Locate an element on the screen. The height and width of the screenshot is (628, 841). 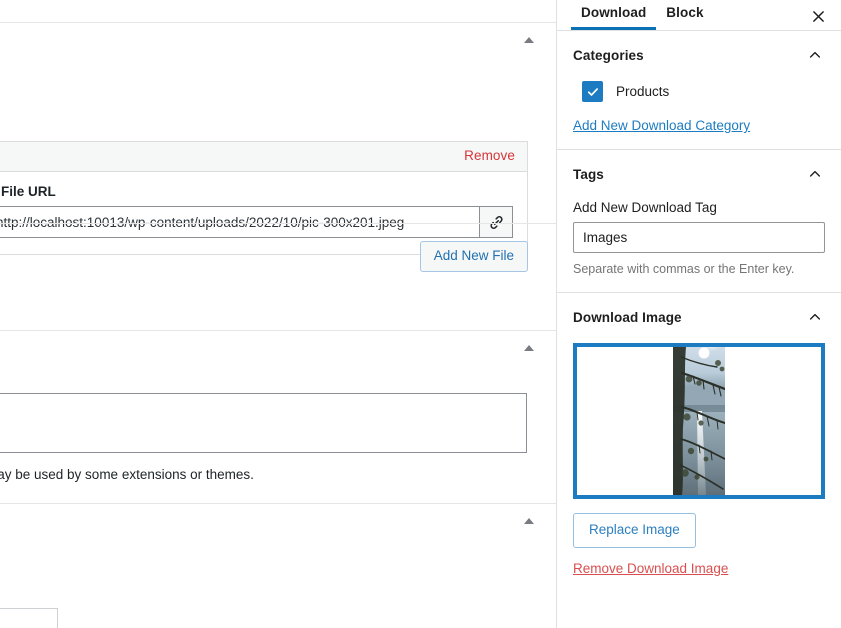
file-url-label: File URL is located at coordinates (28, 191).